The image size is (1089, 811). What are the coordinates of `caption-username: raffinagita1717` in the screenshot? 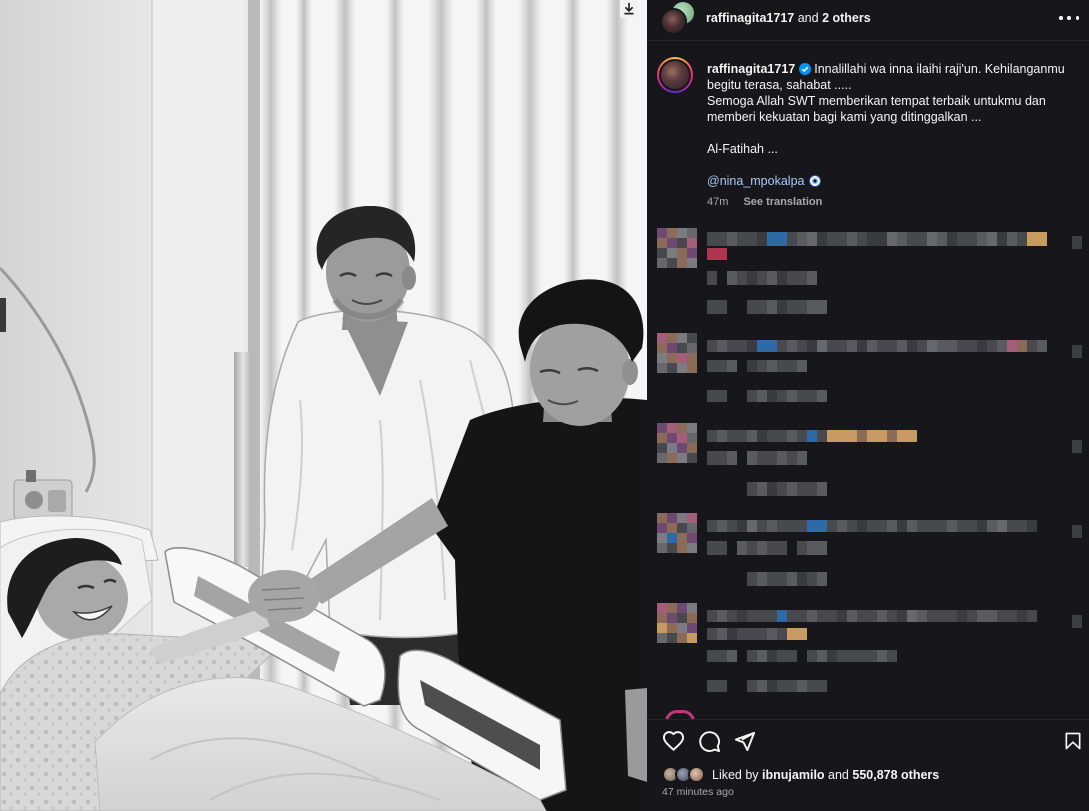 It's located at (751, 69).